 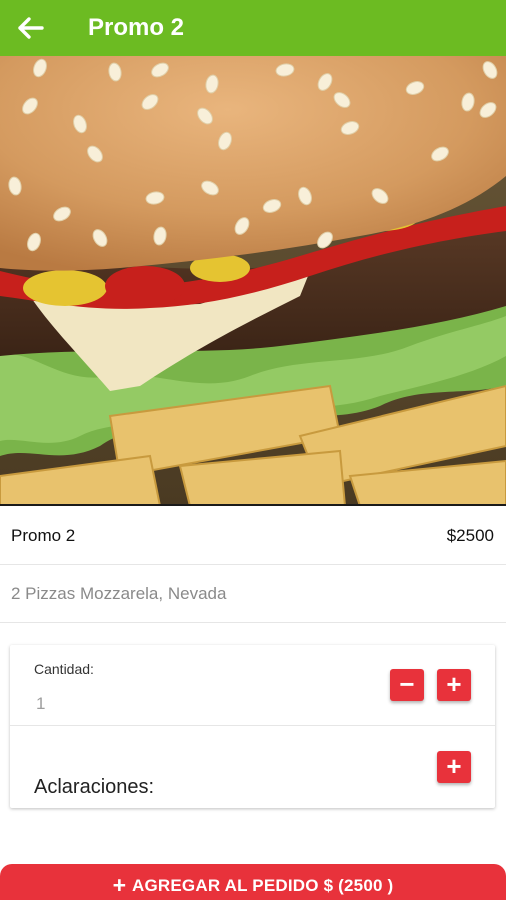 What do you see at coordinates (253, 594) in the screenshot?
I see `product-description: 2 Pizzas Mozzarela, Nevada` at bounding box center [253, 594].